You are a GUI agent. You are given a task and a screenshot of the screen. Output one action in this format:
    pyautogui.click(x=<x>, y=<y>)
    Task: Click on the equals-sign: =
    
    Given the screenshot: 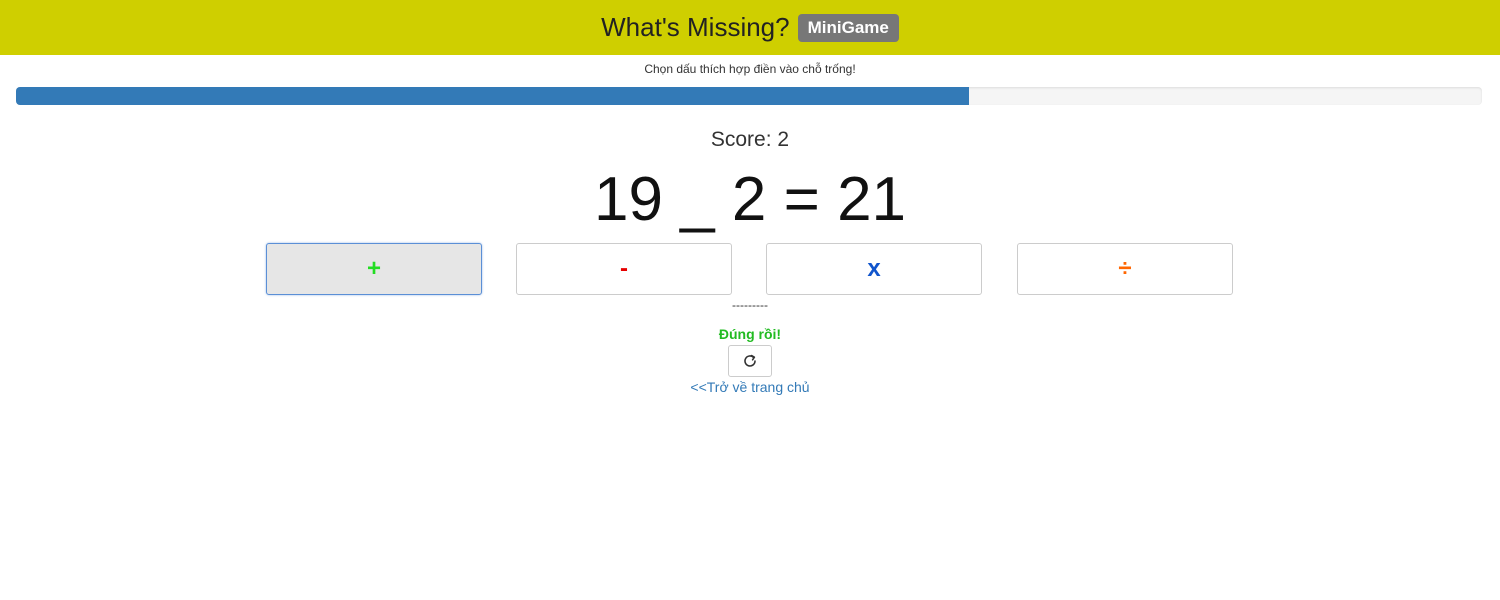 What is the action you would take?
    pyautogui.click(x=801, y=199)
    